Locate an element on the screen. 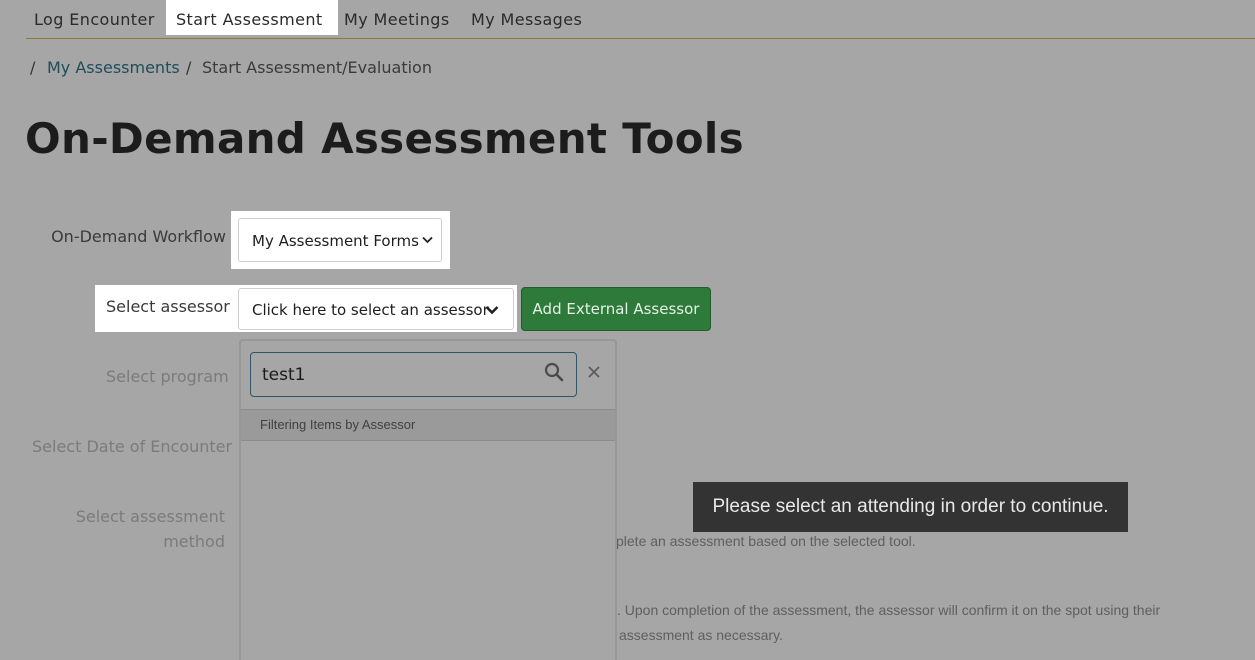 This screenshot has height=660, width=1255. assessor-label: Select assessor is located at coordinates (168, 306).